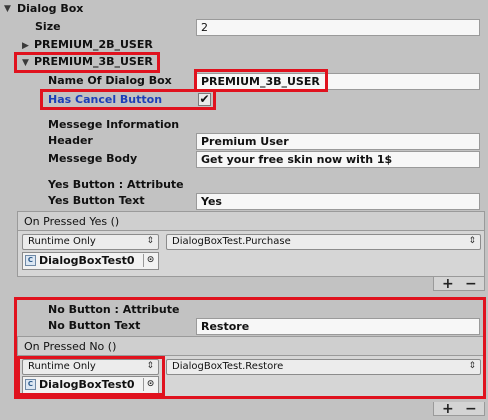 The height and width of the screenshot is (420, 488). Describe the element at coordinates (110, 80) in the screenshot. I see `name-label: Name Of Dialog Box` at that location.